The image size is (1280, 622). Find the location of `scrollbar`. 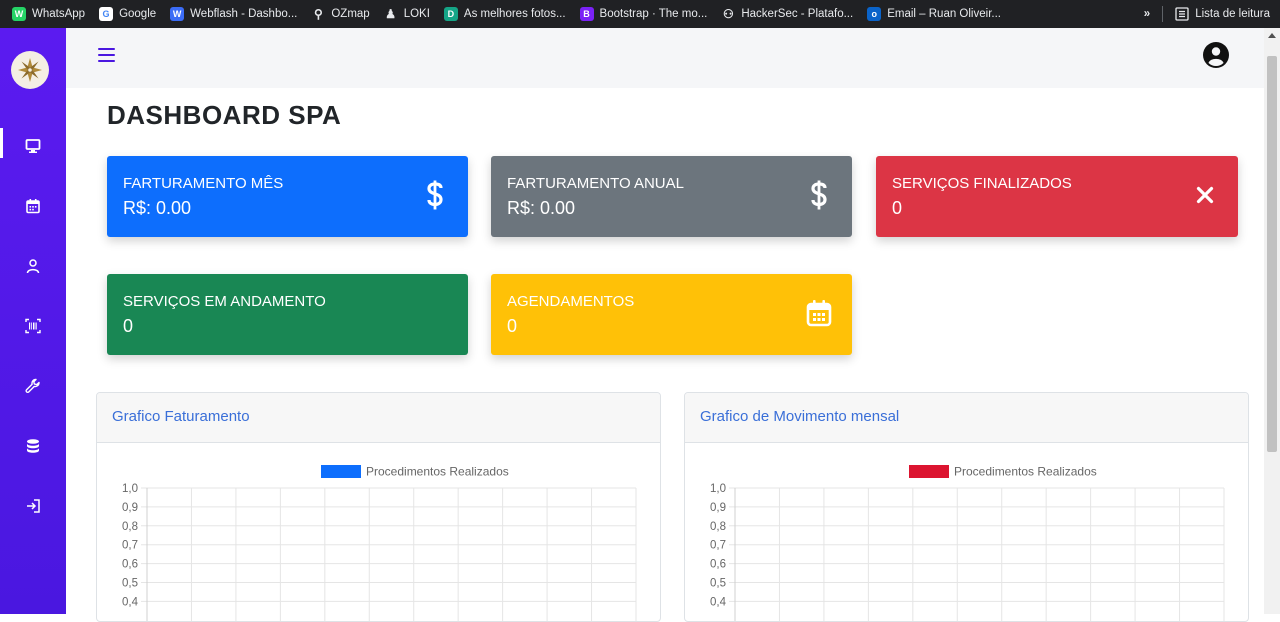

scrollbar is located at coordinates (1272, 321).